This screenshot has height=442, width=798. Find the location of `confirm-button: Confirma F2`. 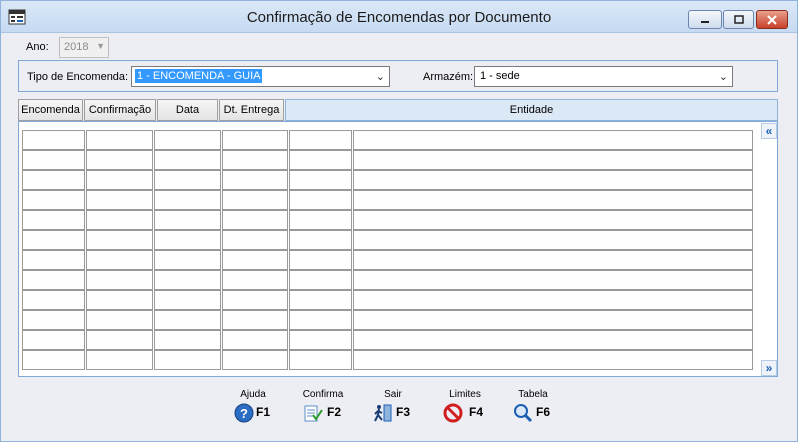

confirm-button: Confirma F2 is located at coordinates (323, 409).